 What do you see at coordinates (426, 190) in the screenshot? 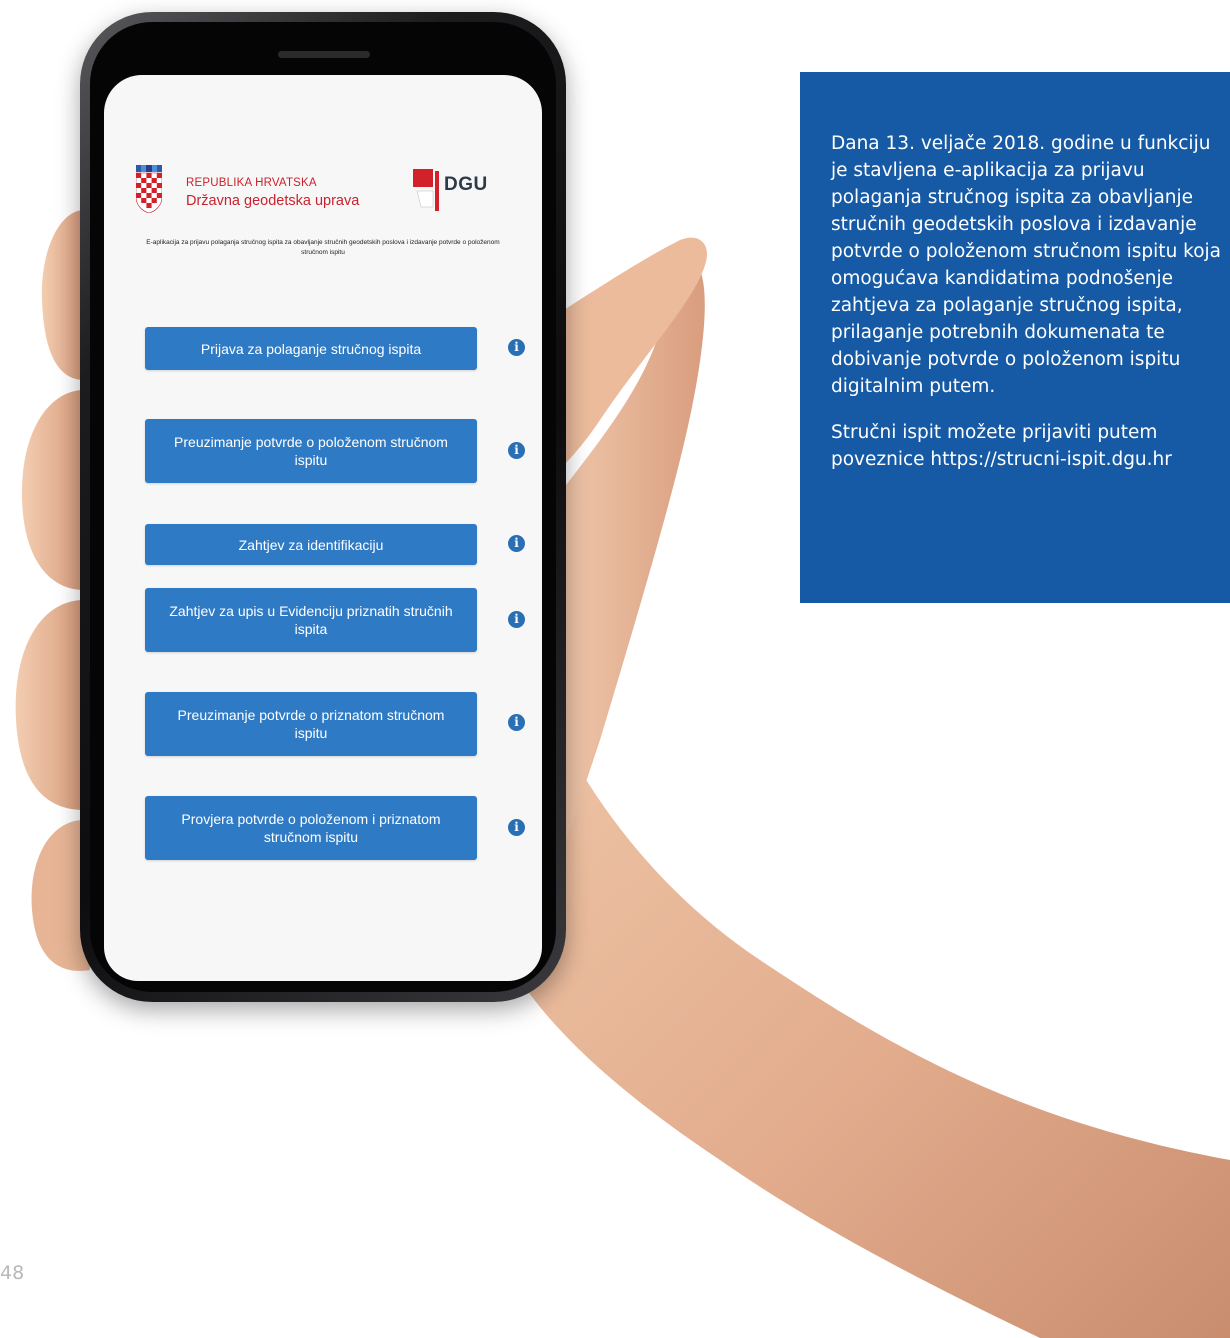
I see `dgu-logo-icon` at bounding box center [426, 190].